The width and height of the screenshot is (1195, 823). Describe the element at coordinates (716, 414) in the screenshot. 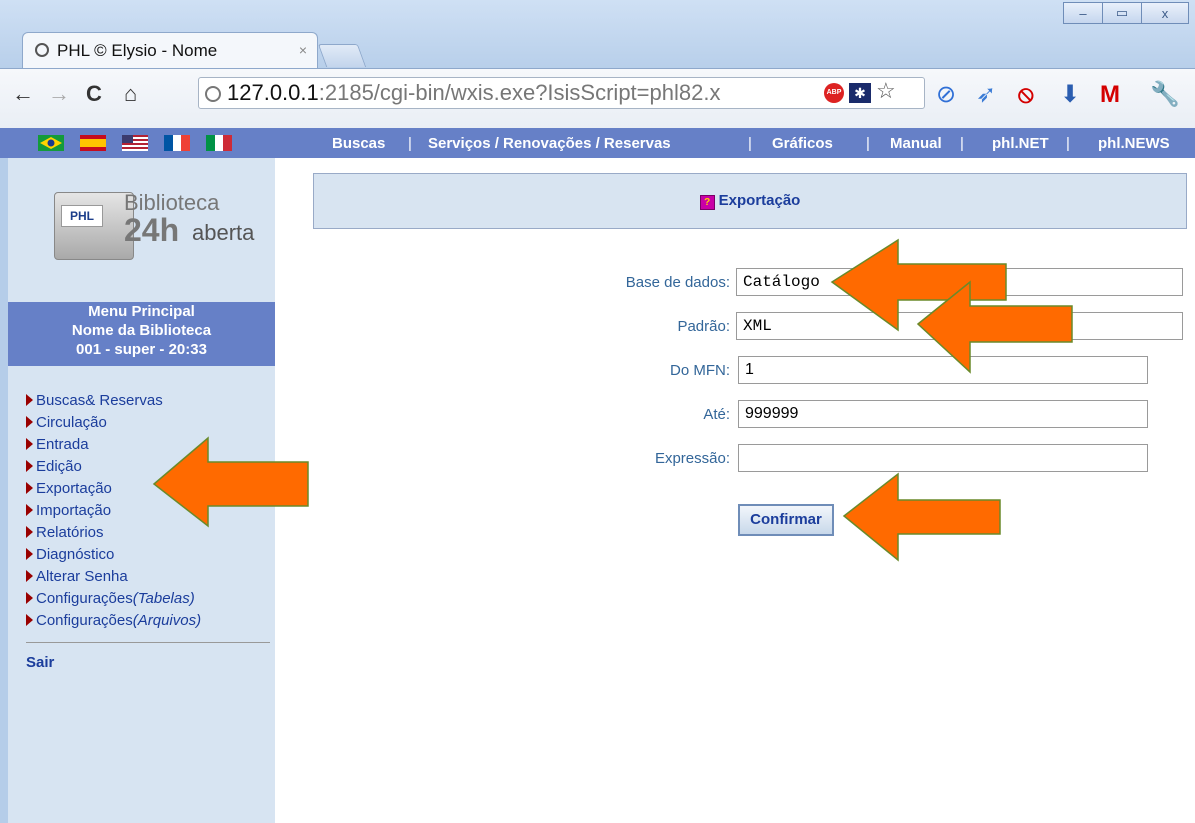

I see `to-label: Até:` at that location.